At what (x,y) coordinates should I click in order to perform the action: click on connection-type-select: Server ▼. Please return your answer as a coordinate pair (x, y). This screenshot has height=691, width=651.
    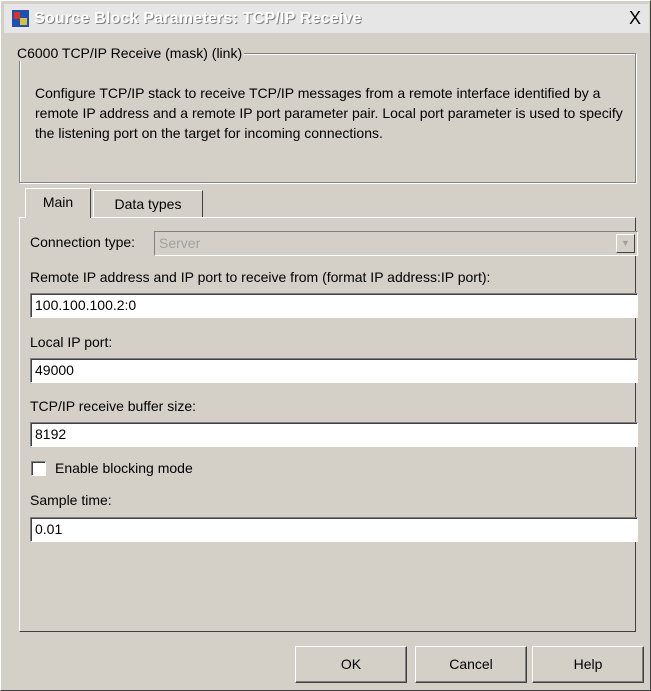
    Looking at the image, I should click on (396, 243).